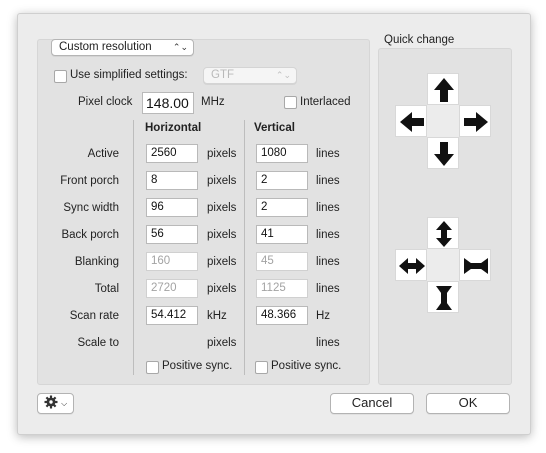 The image size is (546, 453). I want to click on sync-width-vertical-input: 2, so click(282, 207).